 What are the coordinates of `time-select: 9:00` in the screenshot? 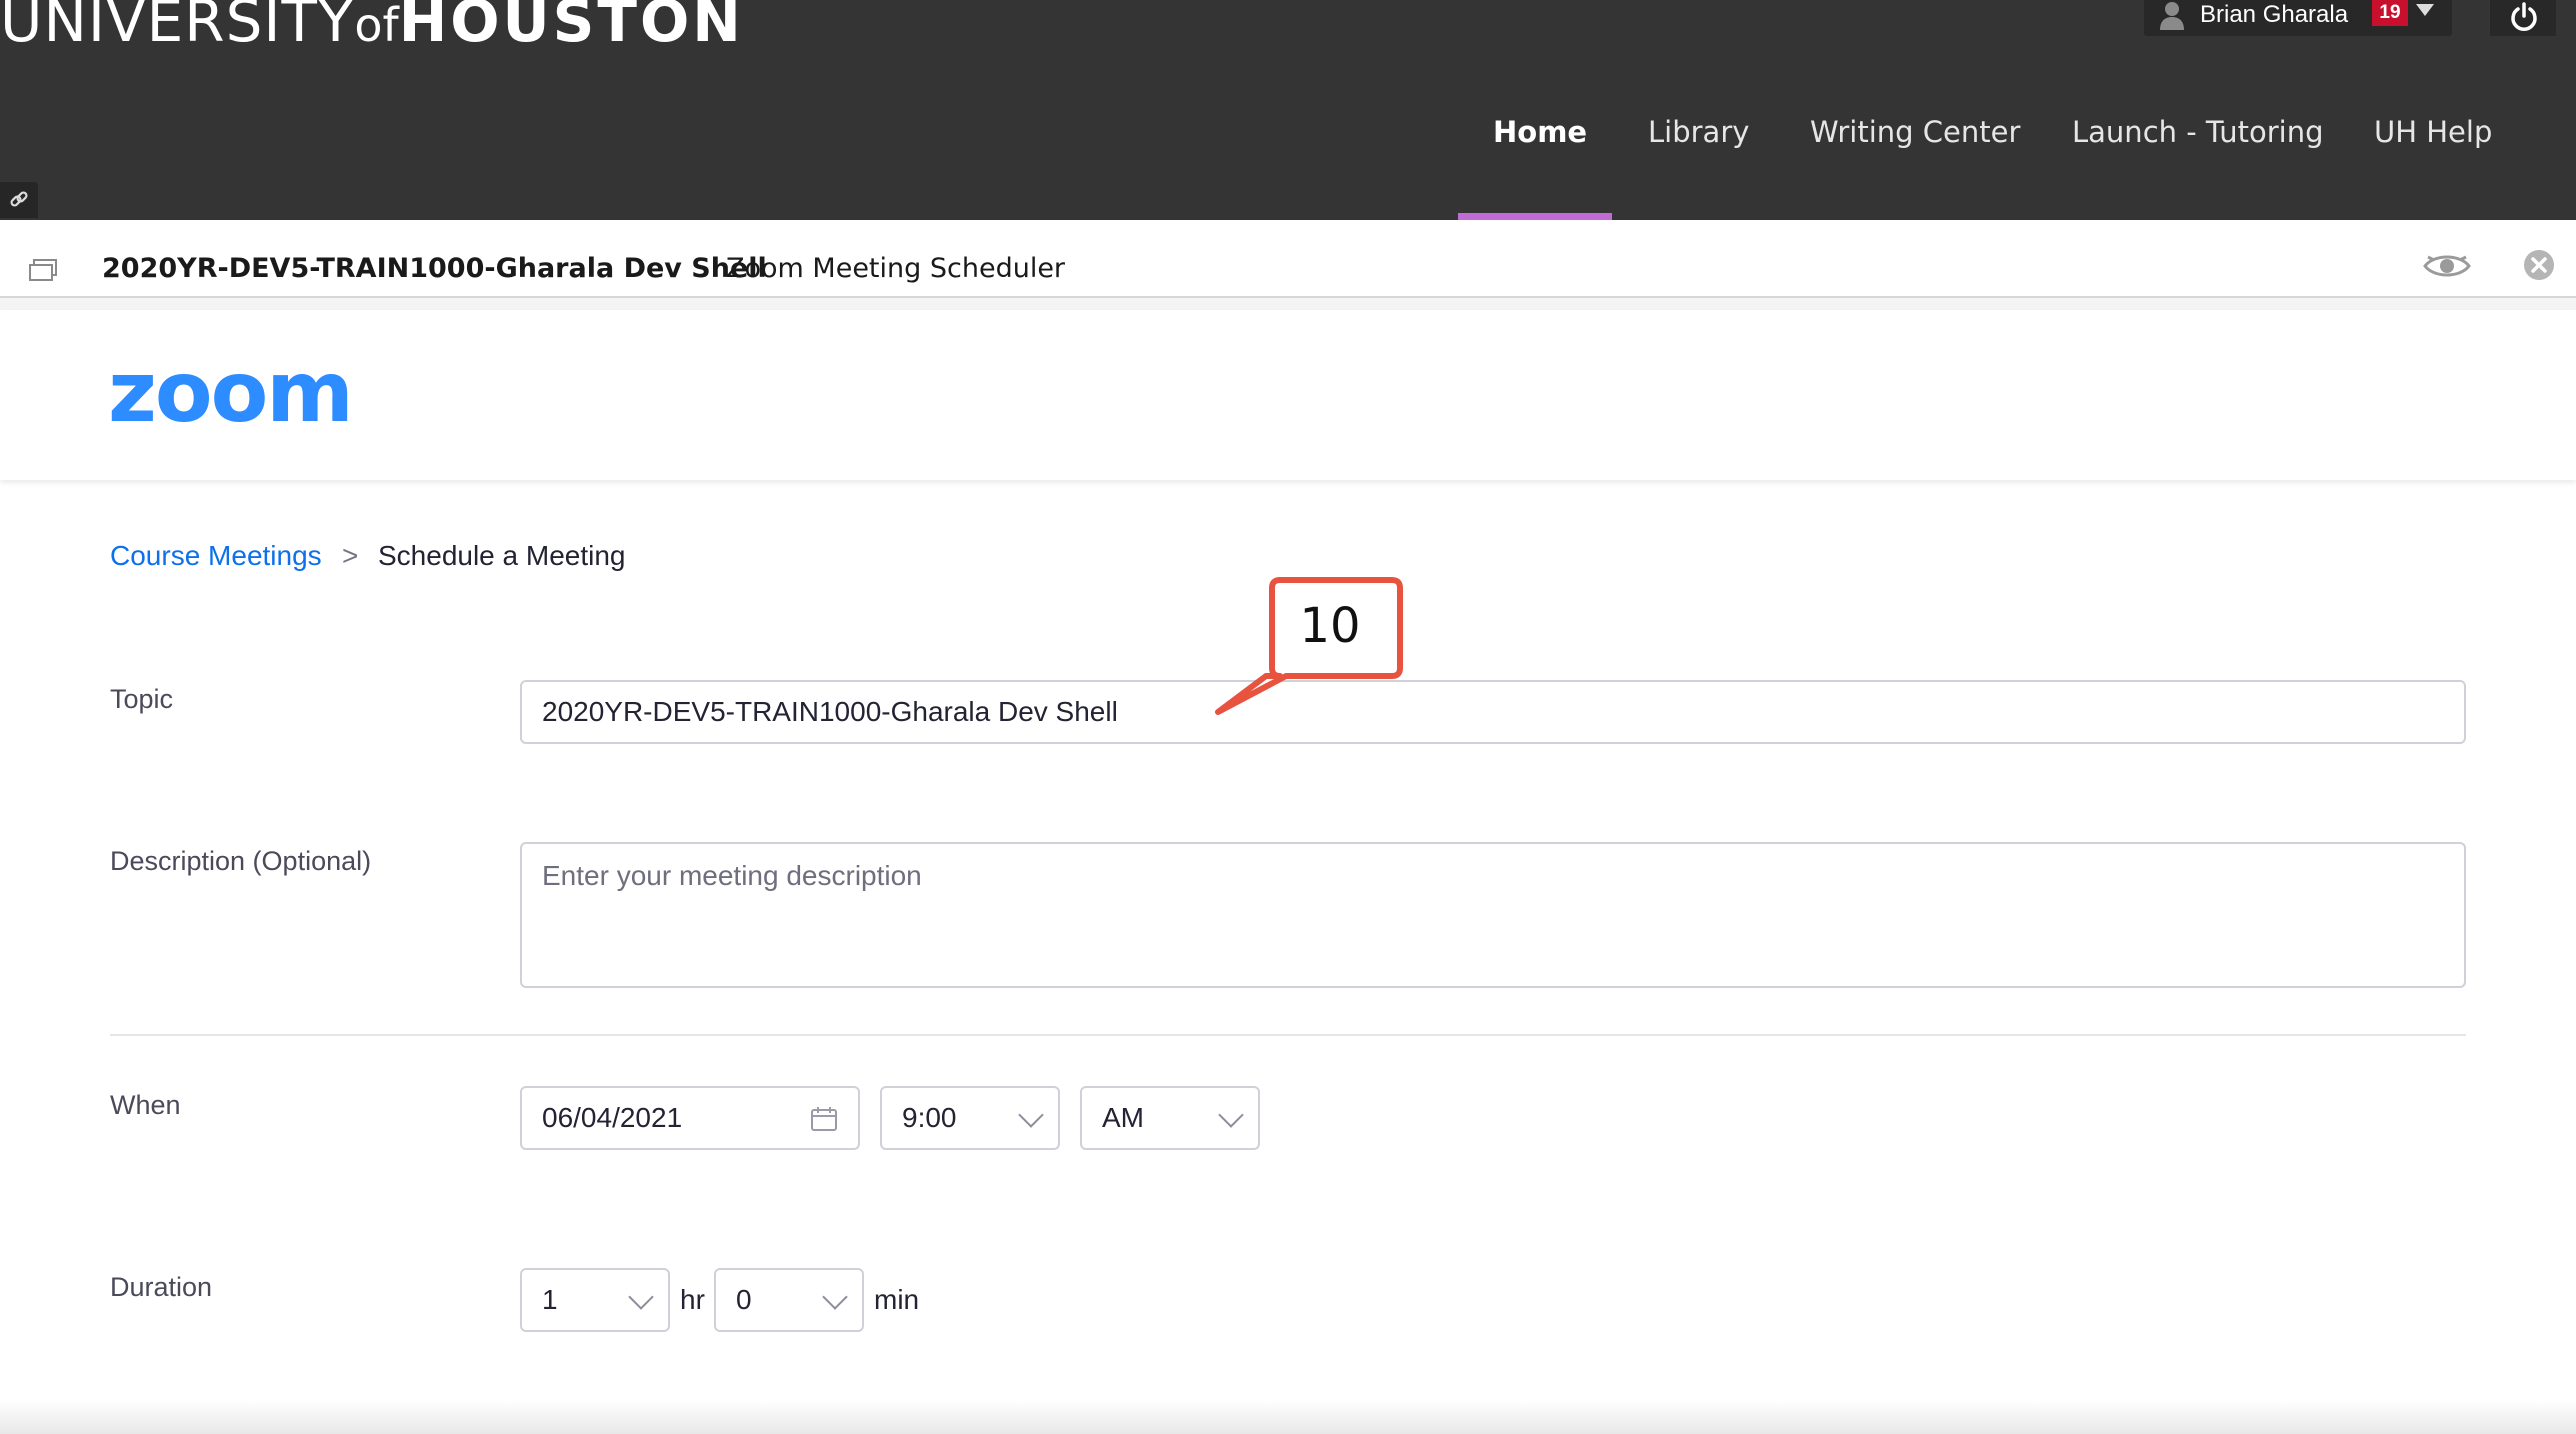 It's located at (970, 1118).